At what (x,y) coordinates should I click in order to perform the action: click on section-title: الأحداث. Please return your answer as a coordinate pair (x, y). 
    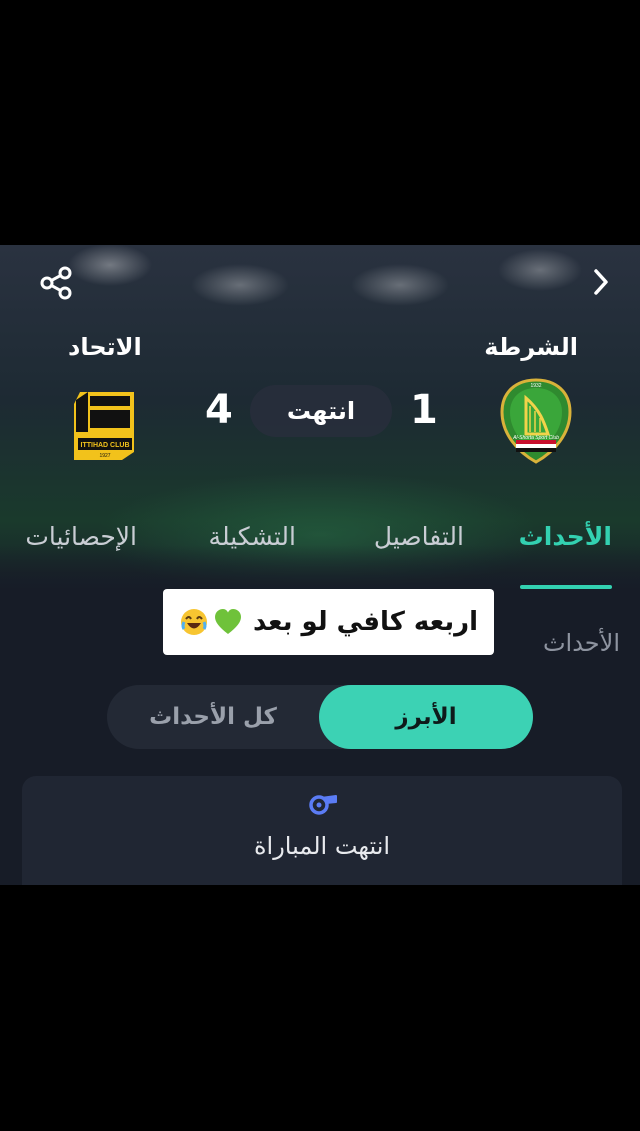
    Looking at the image, I should click on (581, 643).